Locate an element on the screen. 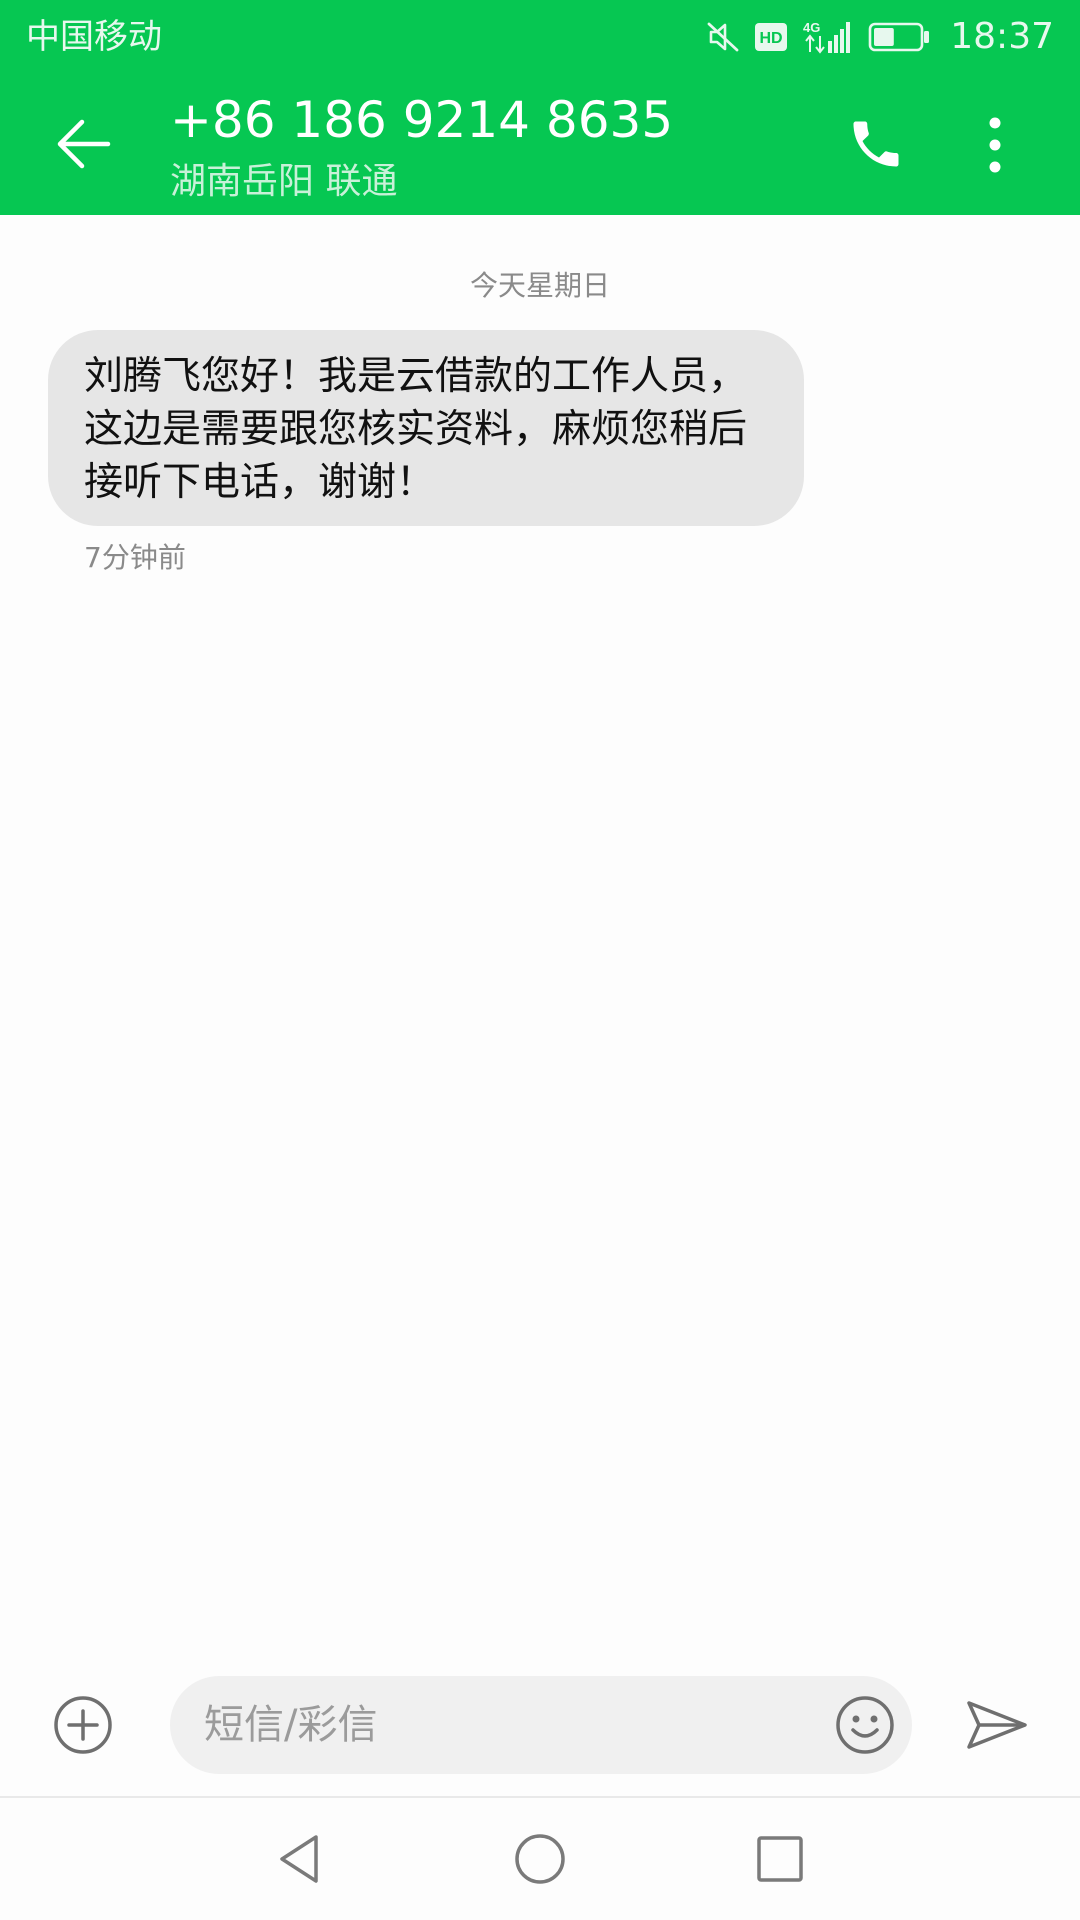  back-arrow-icon is located at coordinates (84, 144).